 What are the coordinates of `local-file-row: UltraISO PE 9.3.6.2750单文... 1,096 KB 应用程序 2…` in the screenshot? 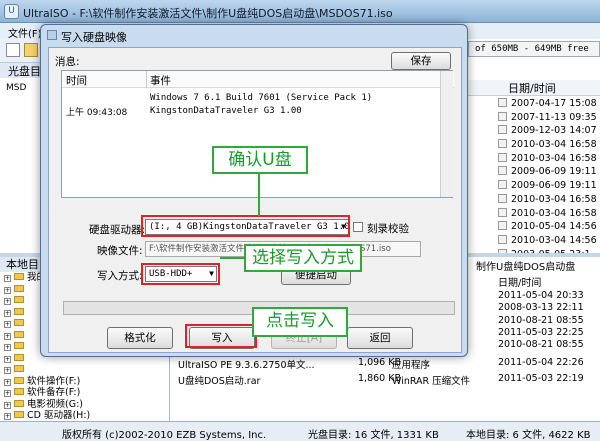 It's located at (385, 363).